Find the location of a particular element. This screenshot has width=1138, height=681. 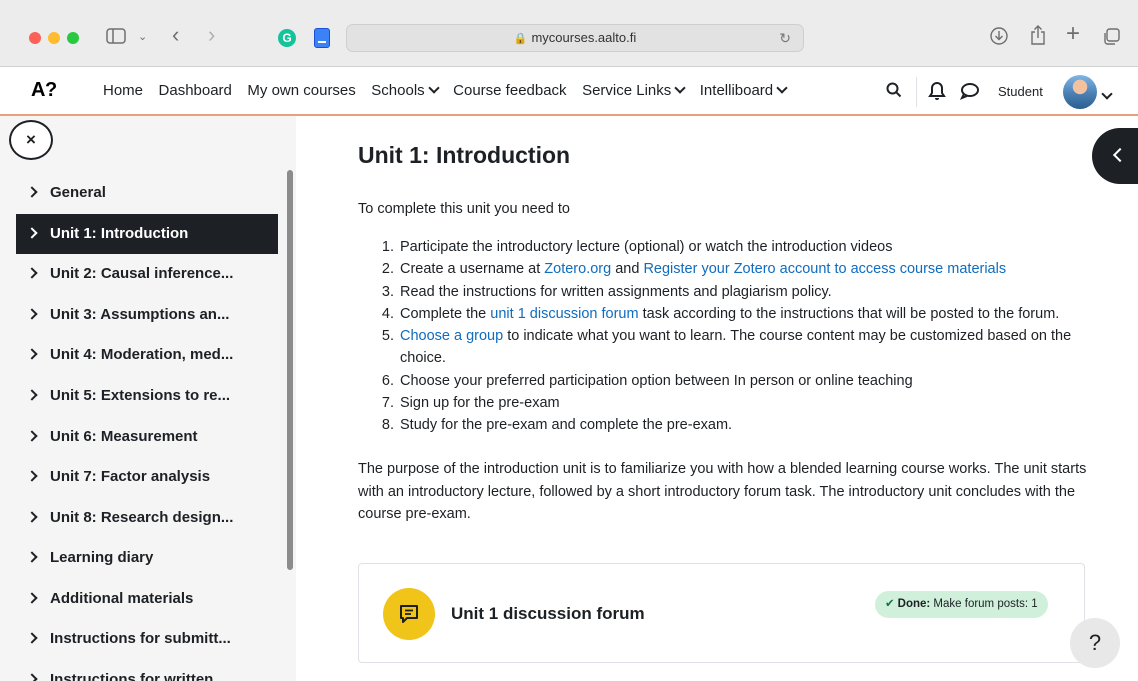

search-icon is located at coordinates (894, 92).